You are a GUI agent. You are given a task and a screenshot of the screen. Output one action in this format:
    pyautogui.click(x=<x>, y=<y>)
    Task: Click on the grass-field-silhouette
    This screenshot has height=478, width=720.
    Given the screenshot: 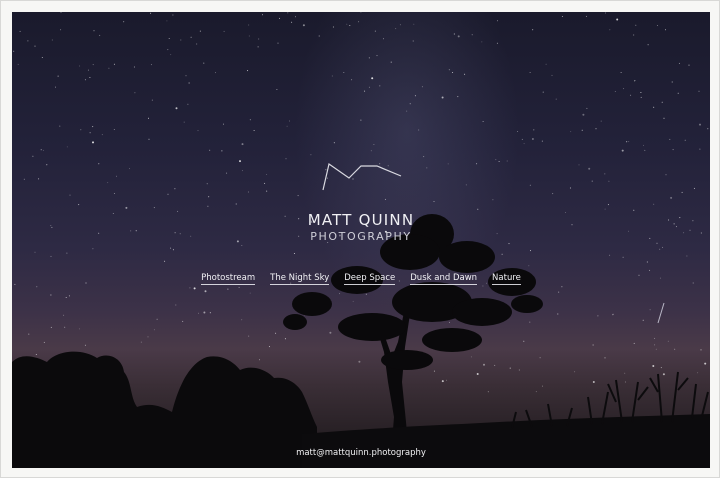 What is the action you would take?
    pyautogui.click(x=506, y=441)
    